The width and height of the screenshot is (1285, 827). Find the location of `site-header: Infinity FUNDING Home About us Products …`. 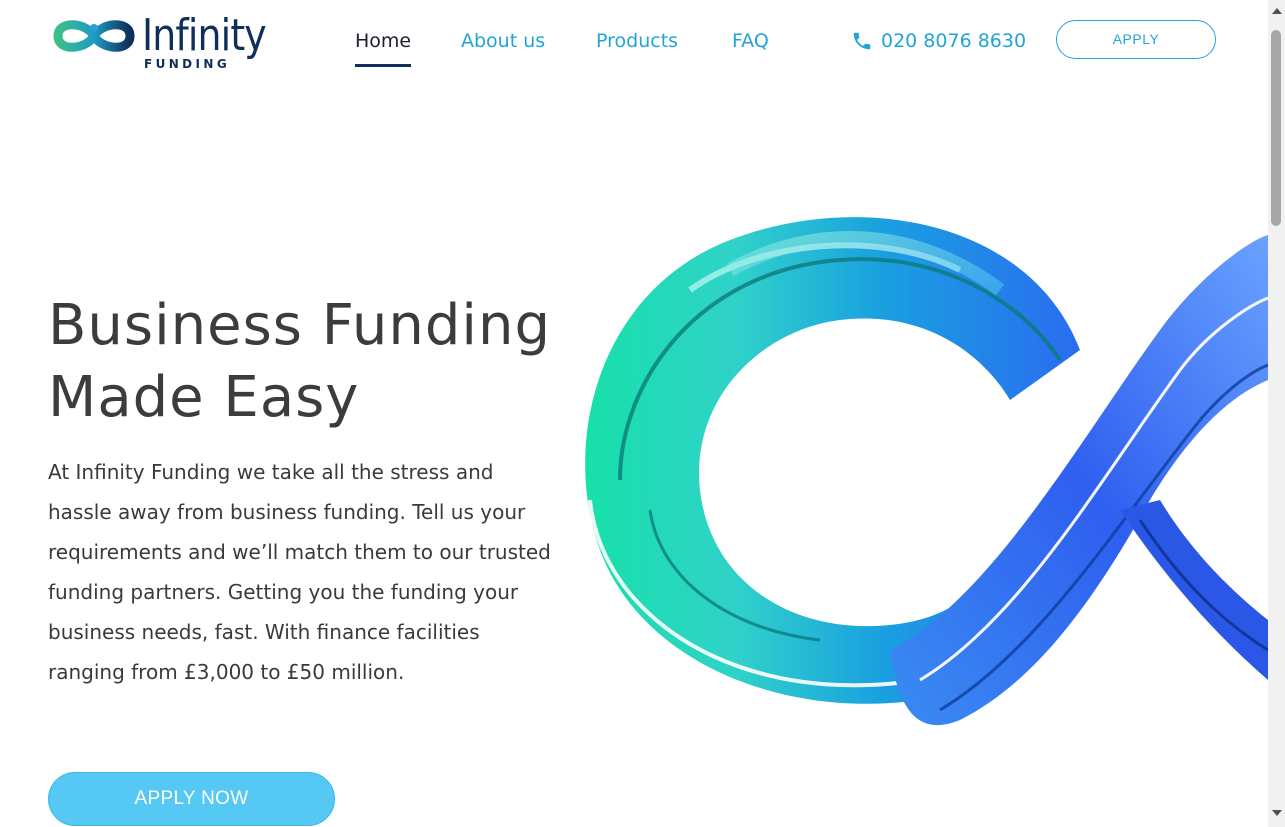

site-header: Infinity FUNDING Home About us Products … is located at coordinates (634, 45).